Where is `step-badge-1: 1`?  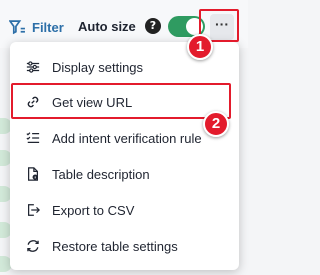
step-badge-1: 1 is located at coordinates (200, 47).